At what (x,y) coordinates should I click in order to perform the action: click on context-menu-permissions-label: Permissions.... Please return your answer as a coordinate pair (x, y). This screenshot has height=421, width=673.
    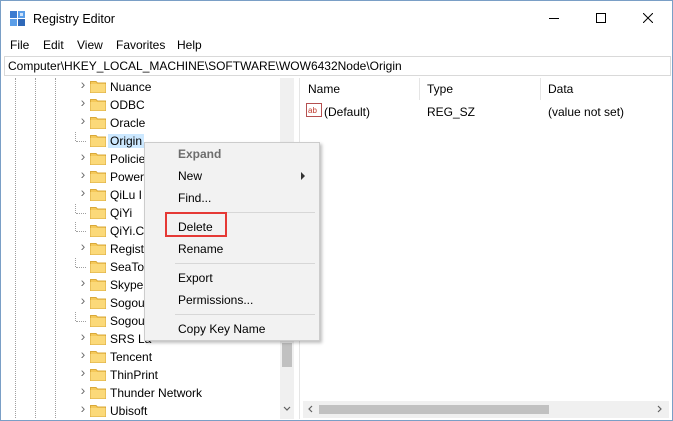
    Looking at the image, I should click on (216, 300).